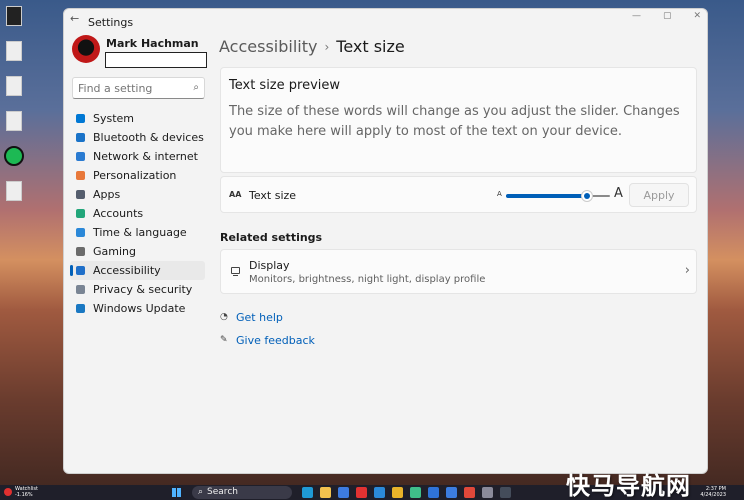  What do you see at coordinates (235, 194) in the screenshot?
I see `text-size-icon: AA` at bounding box center [235, 194].